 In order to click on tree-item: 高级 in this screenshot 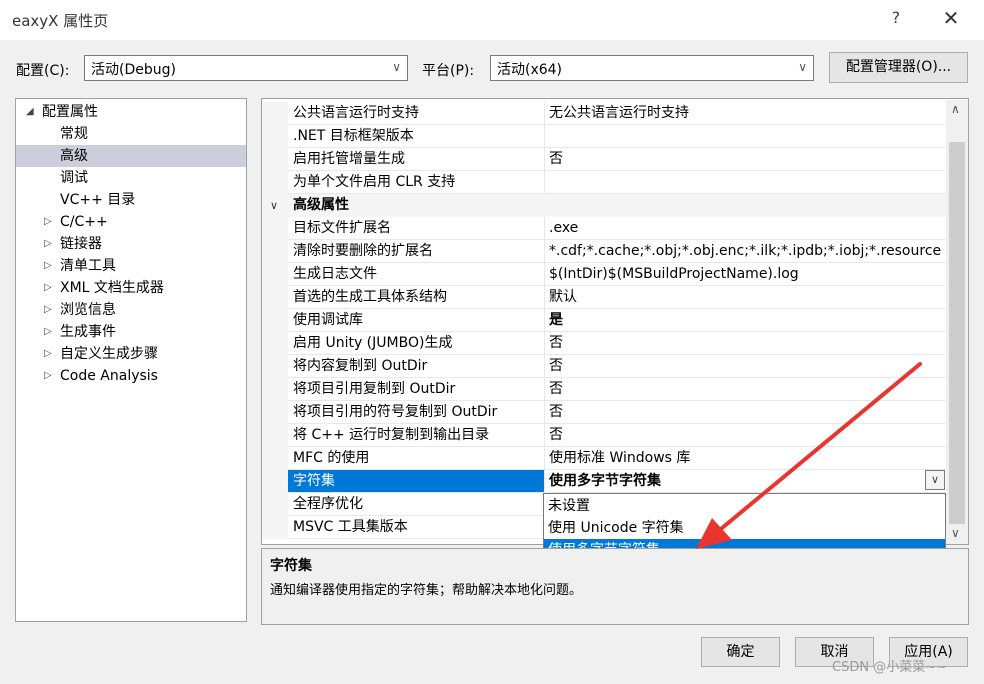, I will do `click(131, 156)`.